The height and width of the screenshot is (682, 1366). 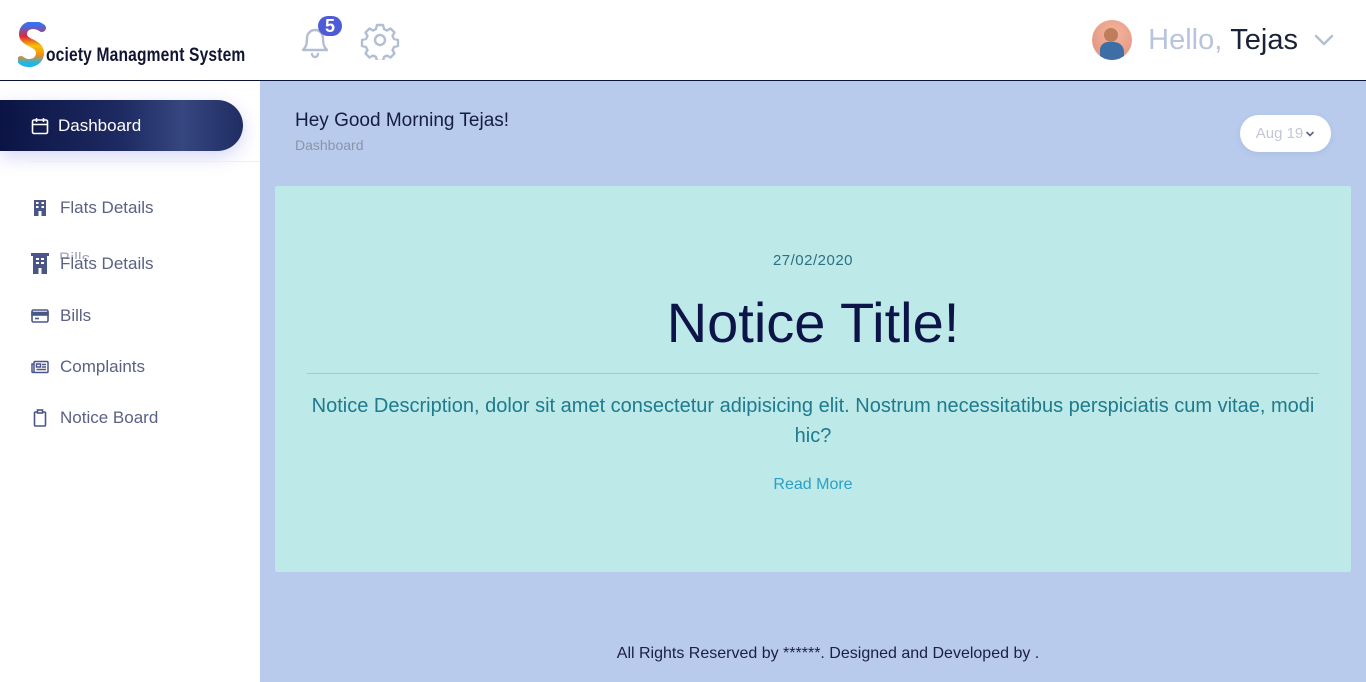 What do you see at coordinates (813, 485) in the screenshot?
I see `read-more-link: Read More` at bounding box center [813, 485].